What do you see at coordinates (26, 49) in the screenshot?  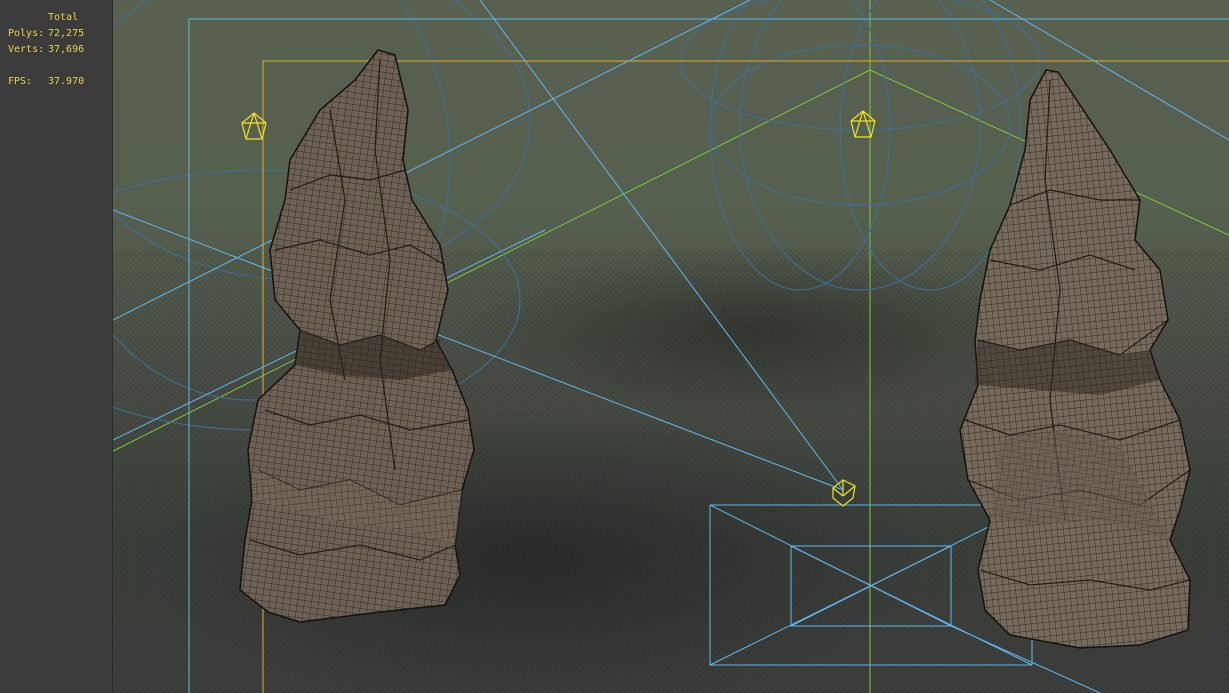 I see `verts-label: Verts:` at bounding box center [26, 49].